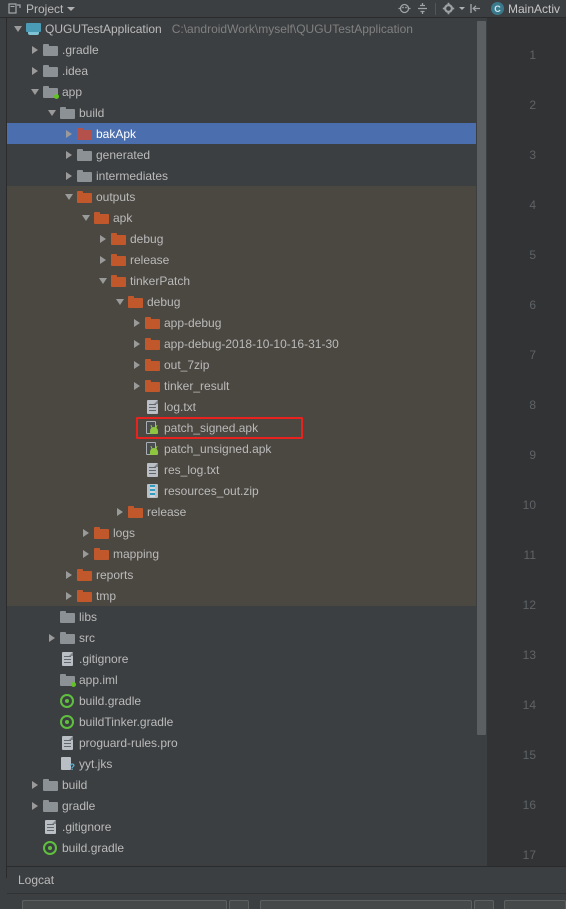 The height and width of the screenshot is (909, 566). Describe the element at coordinates (247, 595) in the screenshot. I see `tree-row: tmp` at that location.